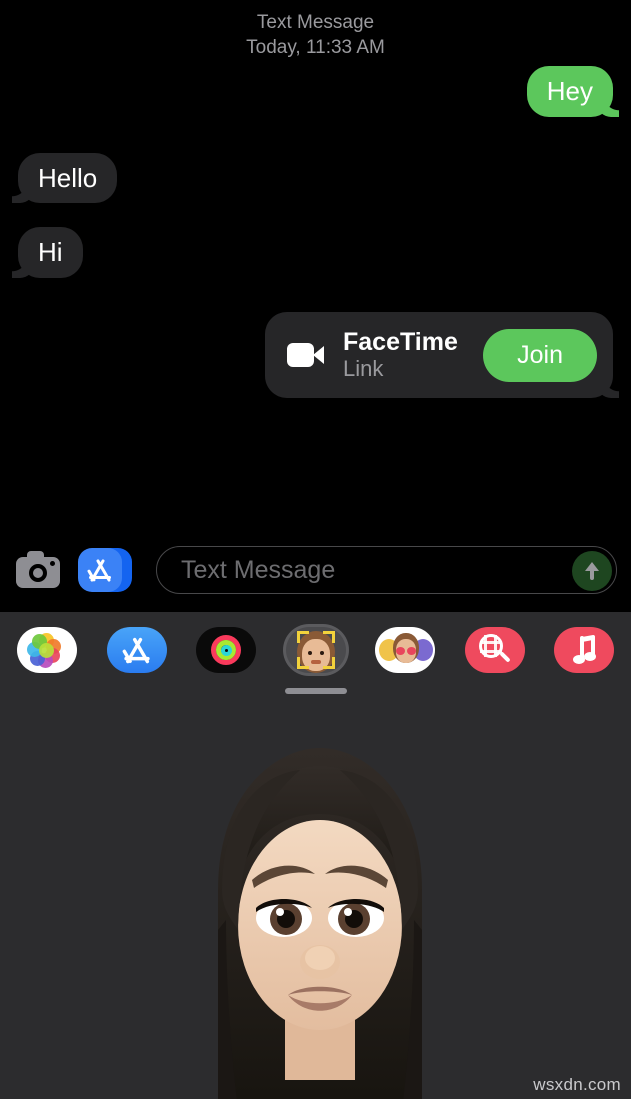 This screenshot has height=1099, width=631. I want to click on facetime-card-text: FaceTime Link, so click(405, 355).